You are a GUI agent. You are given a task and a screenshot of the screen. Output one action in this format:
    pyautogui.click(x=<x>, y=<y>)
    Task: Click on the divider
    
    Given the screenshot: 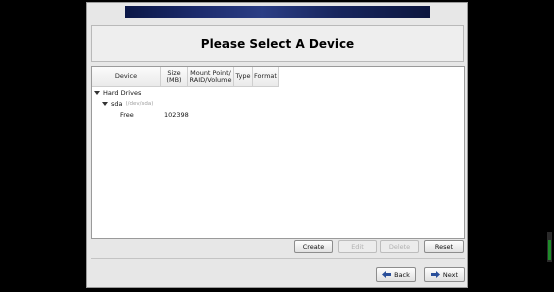 What is the action you would take?
    pyautogui.click(x=278, y=258)
    